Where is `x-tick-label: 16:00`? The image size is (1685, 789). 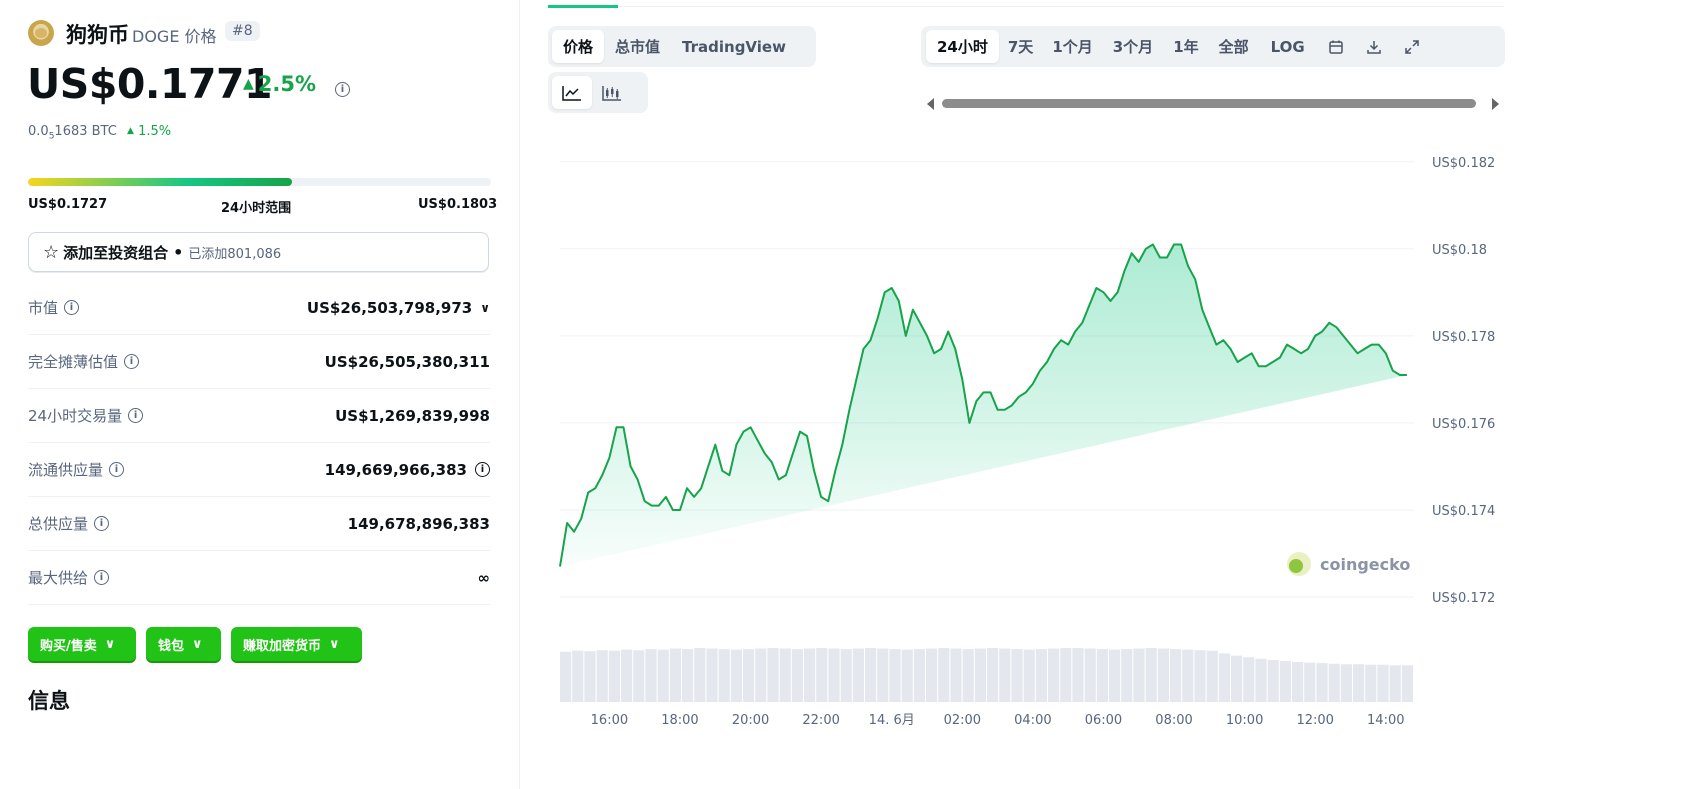 x-tick-label: 16:00 is located at coordinates (609, 720).